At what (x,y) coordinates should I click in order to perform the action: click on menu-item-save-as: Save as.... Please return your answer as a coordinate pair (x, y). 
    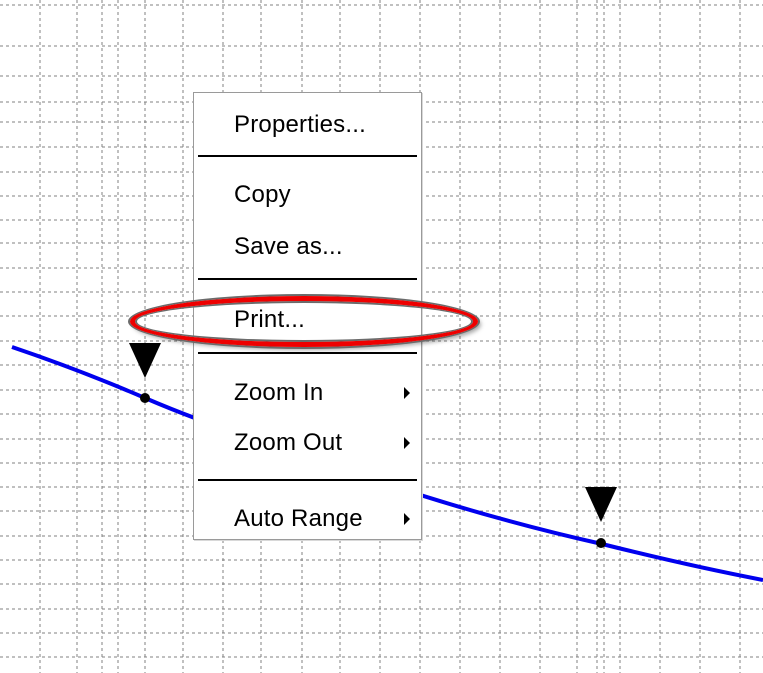
    Looking at the image, I should click on (307, 247).